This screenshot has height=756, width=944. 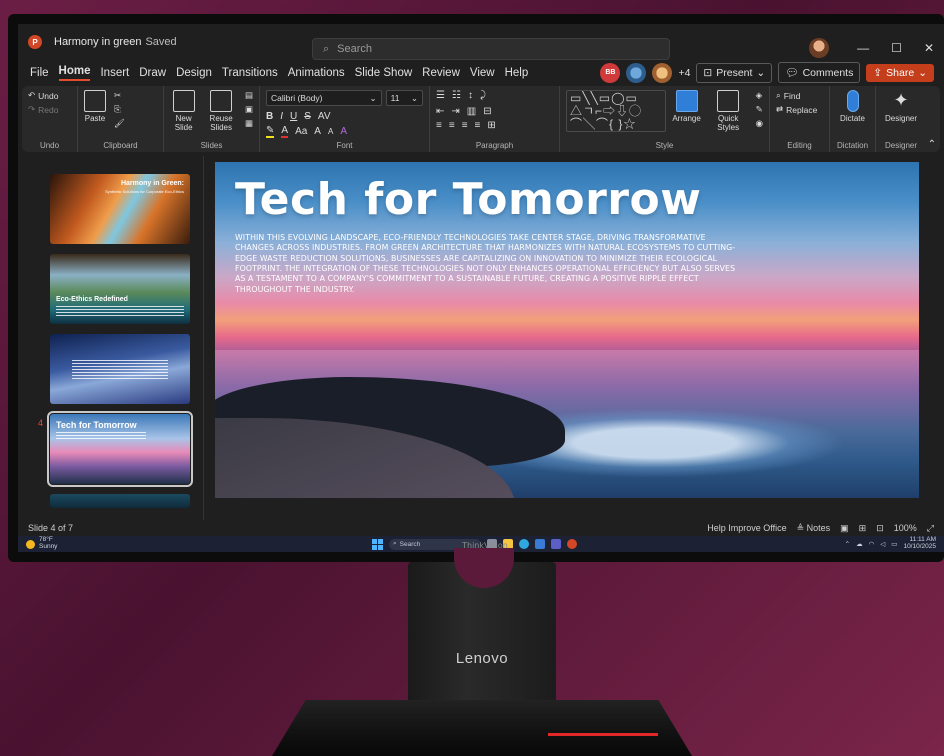 I want to click on fit-to-window-icon: ⤢, so click(x=930, y=528).